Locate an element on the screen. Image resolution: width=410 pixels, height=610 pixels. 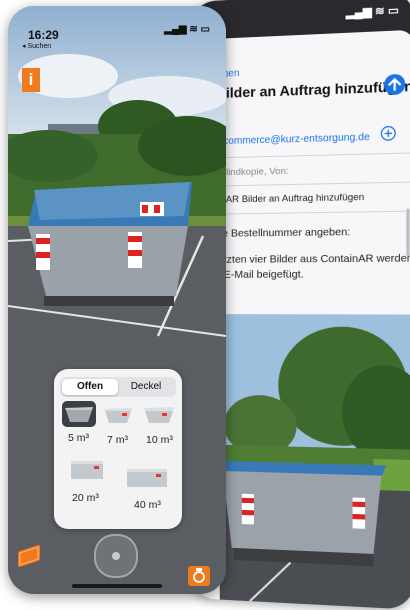
plus-circle-icon is located at coordinates (388, 133).